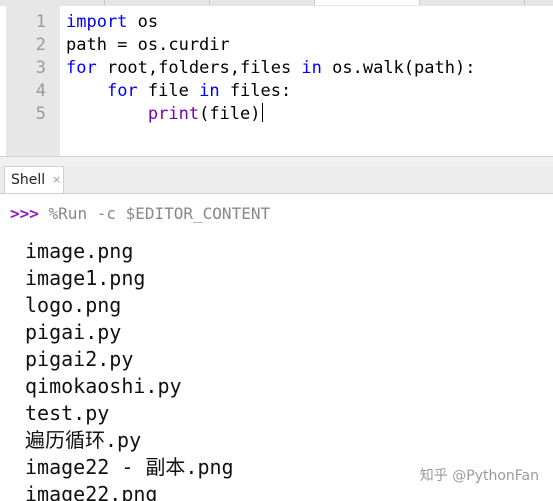 This screenshot has height=501, width=553. I want to click on watermark: 知乎 @PythonFan, so click(479, 476).